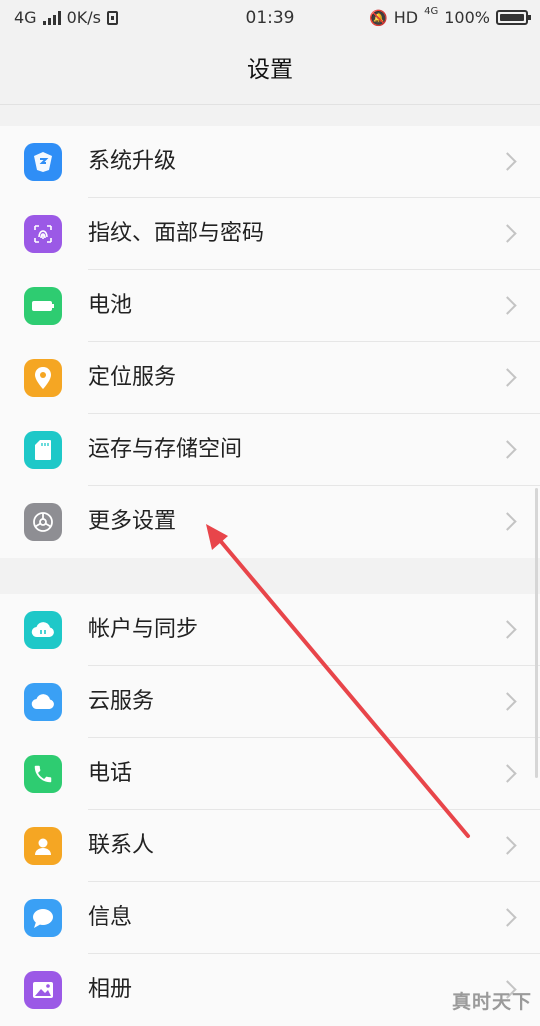 This screenshot has height=1026, width=540. I want to click on location-pin-icon, so click(43, 378).